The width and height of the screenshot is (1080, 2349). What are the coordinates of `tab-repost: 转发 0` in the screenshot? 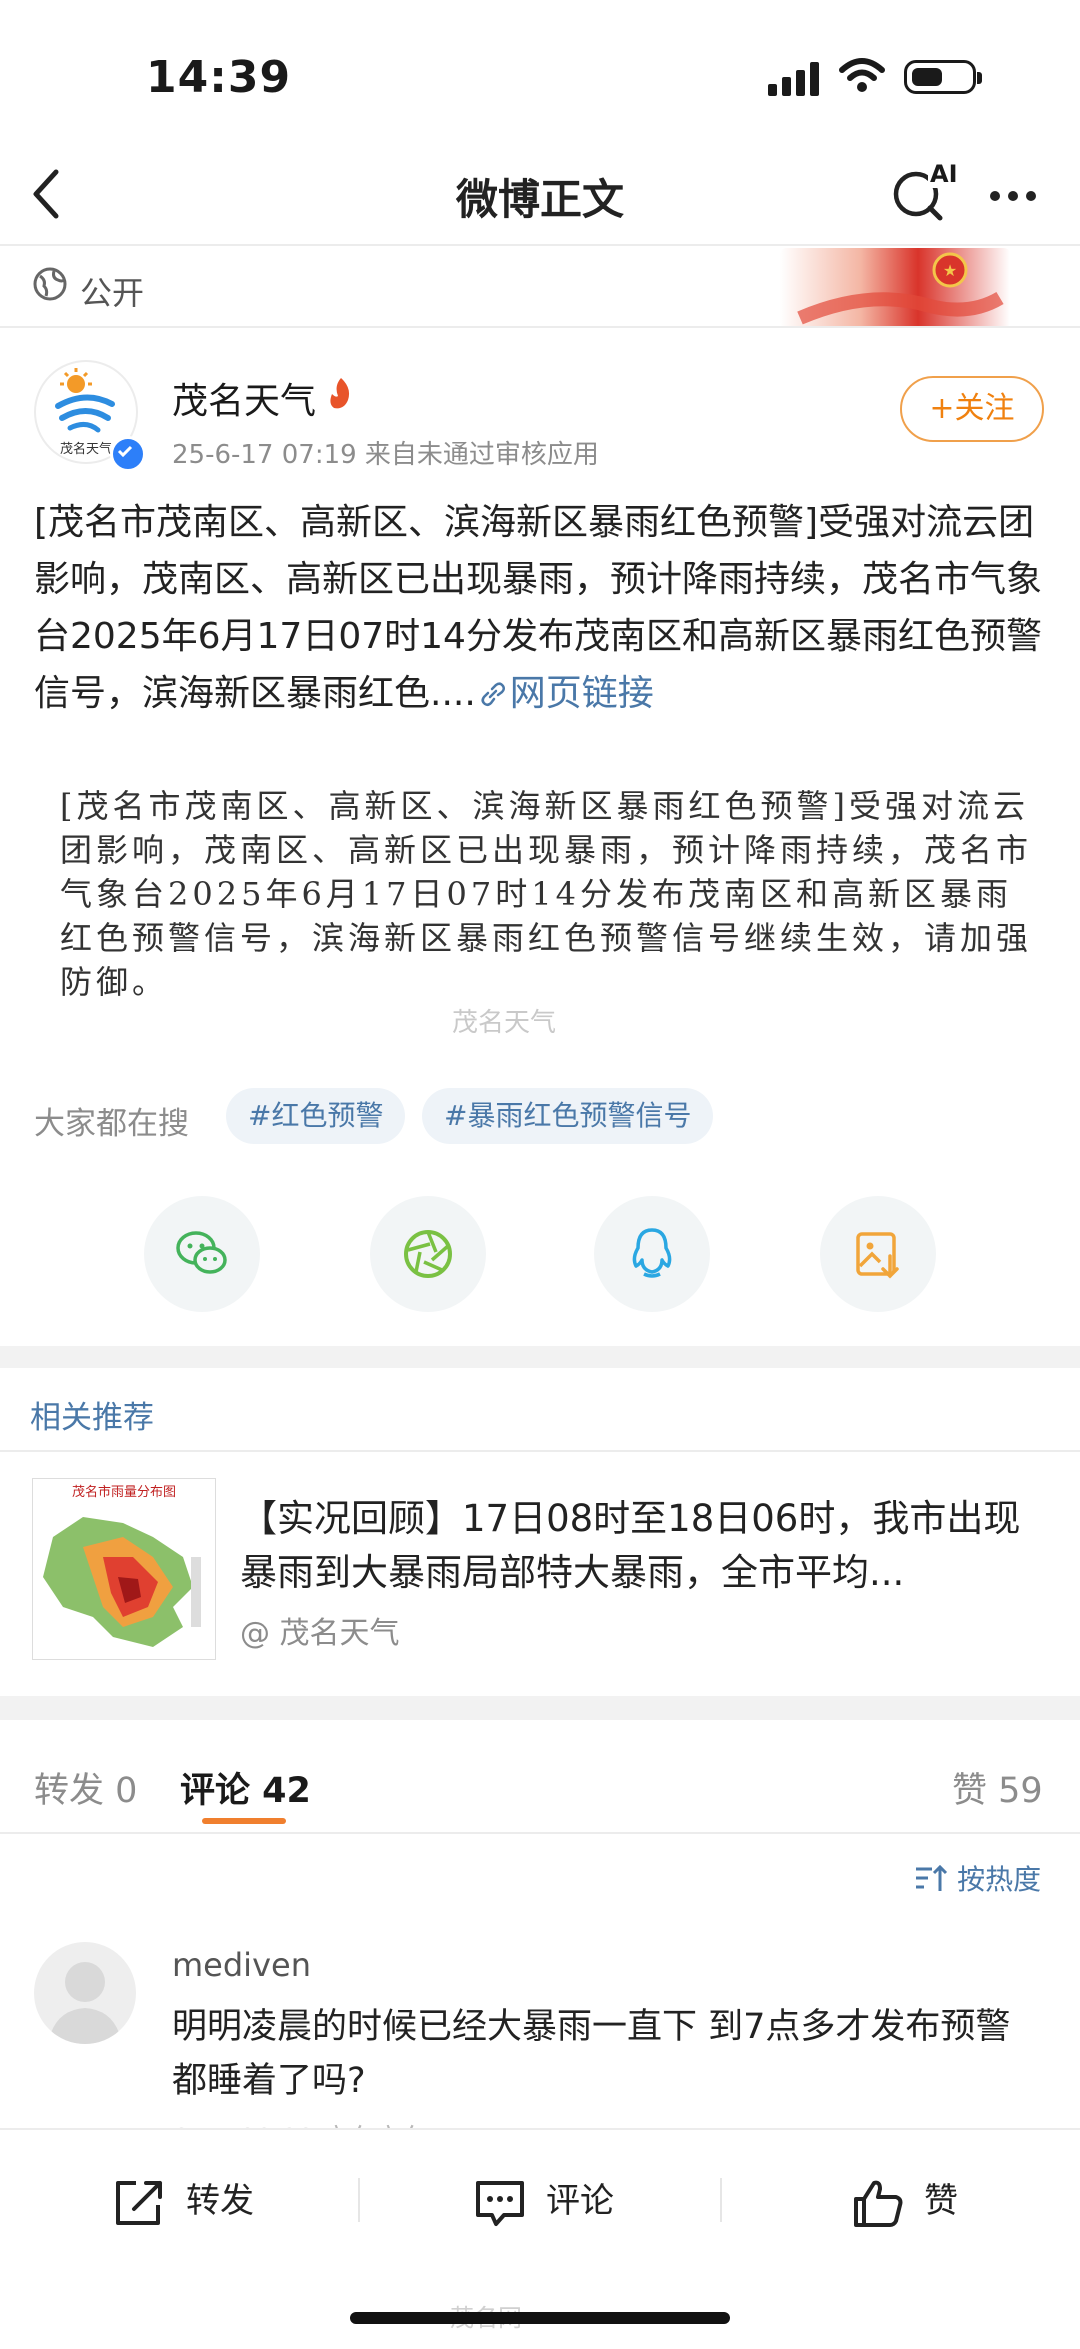 It's located at (85, 1787).